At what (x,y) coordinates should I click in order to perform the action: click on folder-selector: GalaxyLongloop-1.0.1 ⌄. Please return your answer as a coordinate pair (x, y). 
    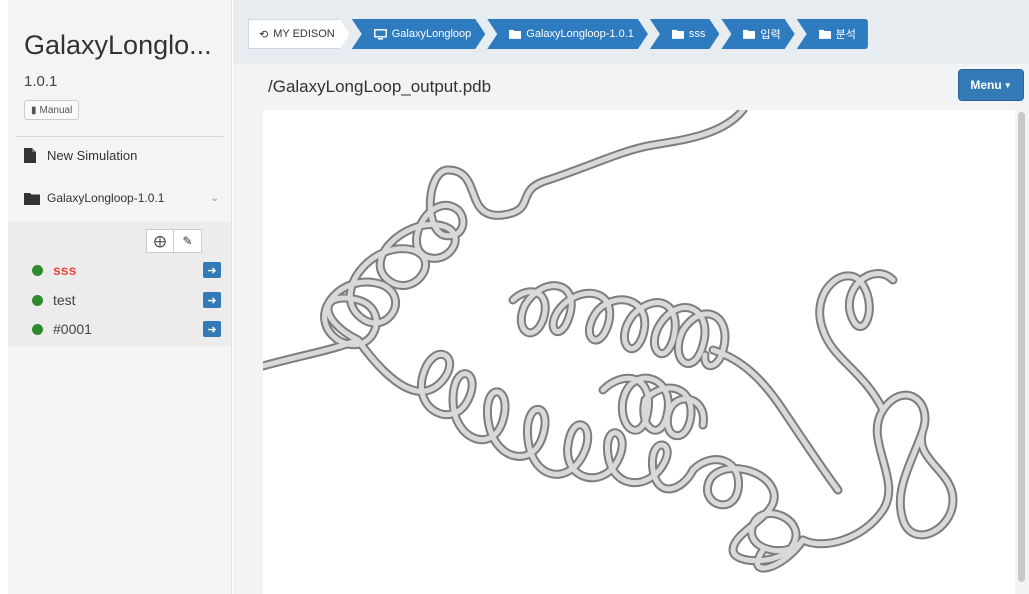
    Looking at the image, I should click on (121, 198).